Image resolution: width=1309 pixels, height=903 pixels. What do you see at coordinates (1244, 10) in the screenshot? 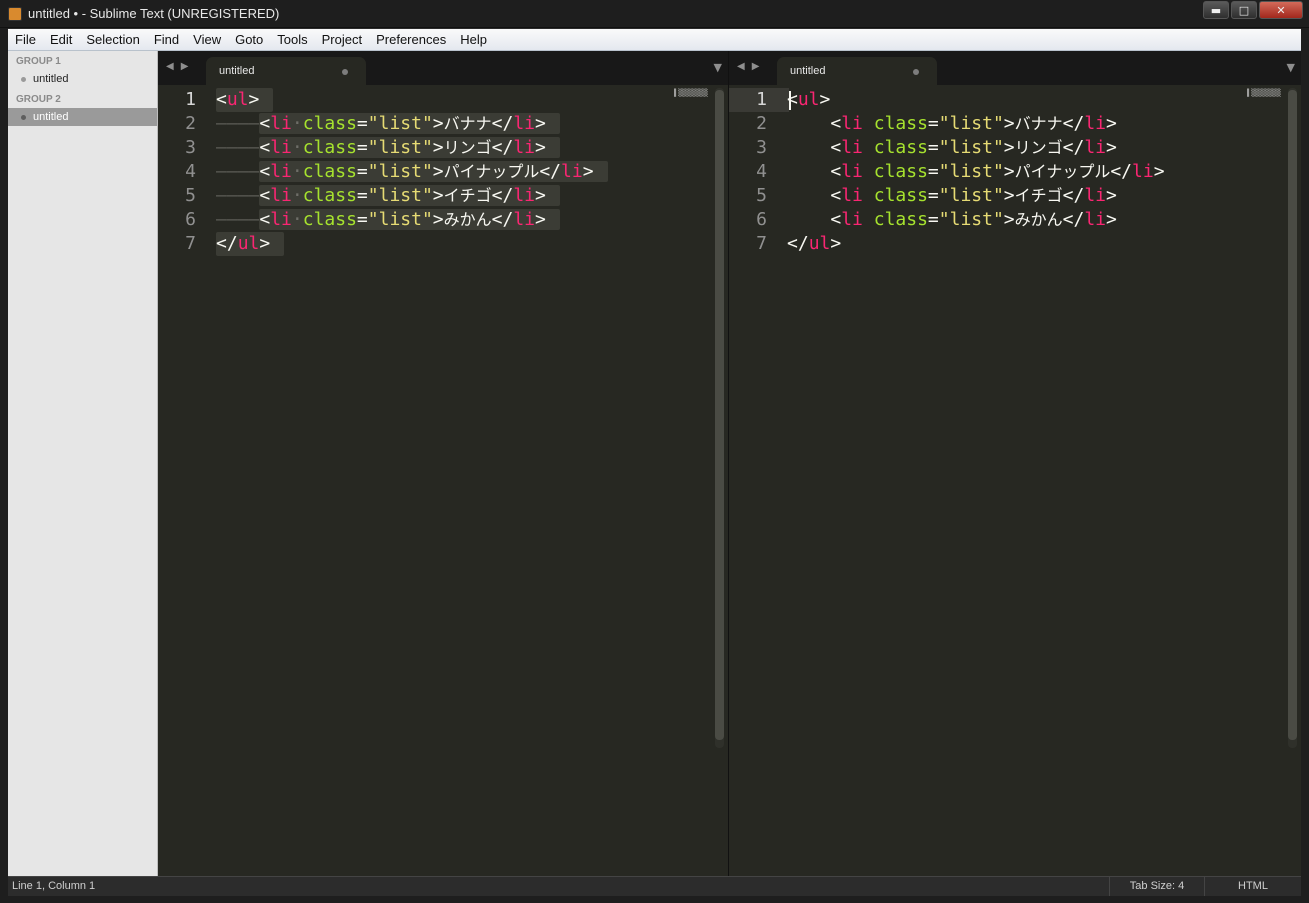
I see `maximize-button: □` at bounding box center [1244, 10].